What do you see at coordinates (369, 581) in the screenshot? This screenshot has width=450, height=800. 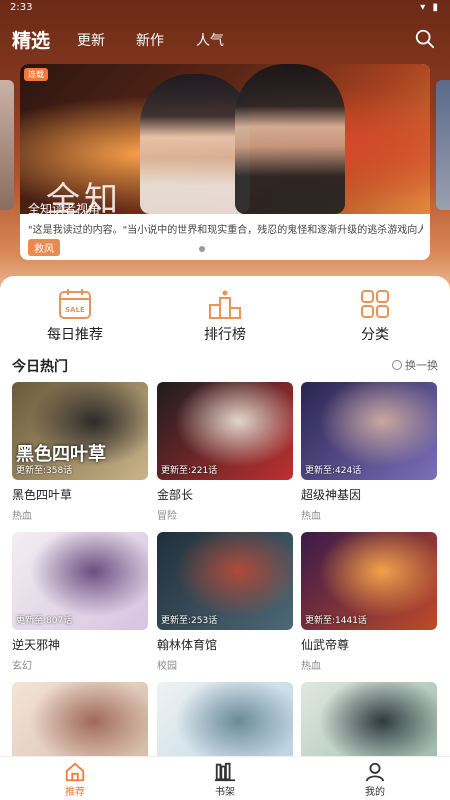 I see `comic-cover: 更新至:1441话` at bounding box center [369, 581].